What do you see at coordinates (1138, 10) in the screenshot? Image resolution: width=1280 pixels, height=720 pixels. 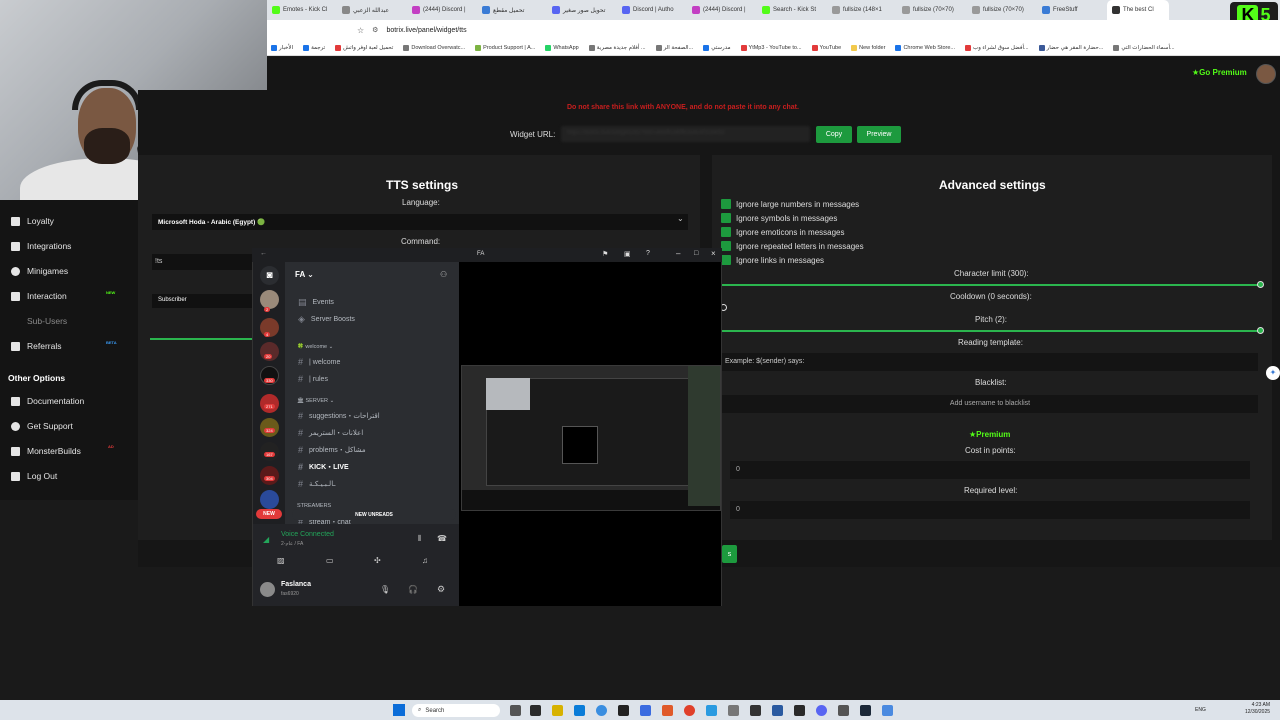 I see `browser-tab: The best Cl` at bounding box center [1138, 10].